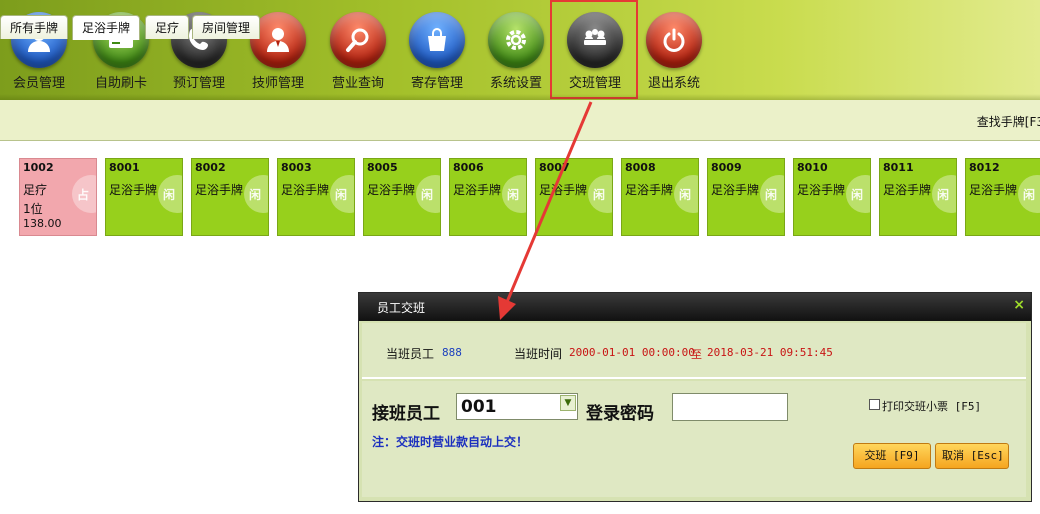 The width and height of the screenshot is (1040, 514). I want to click on room-card: 8011 足浴手牌 闲, so click(918, 197).